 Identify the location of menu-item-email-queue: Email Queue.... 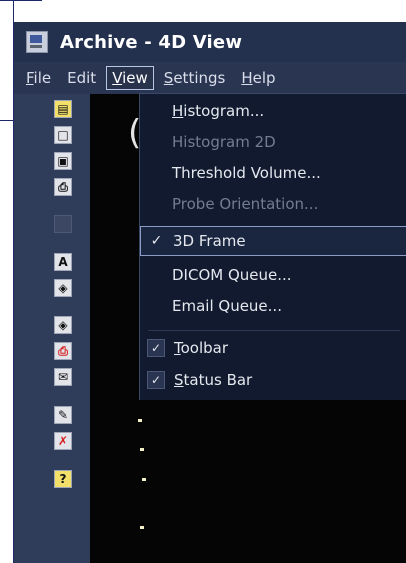
(273, 306).